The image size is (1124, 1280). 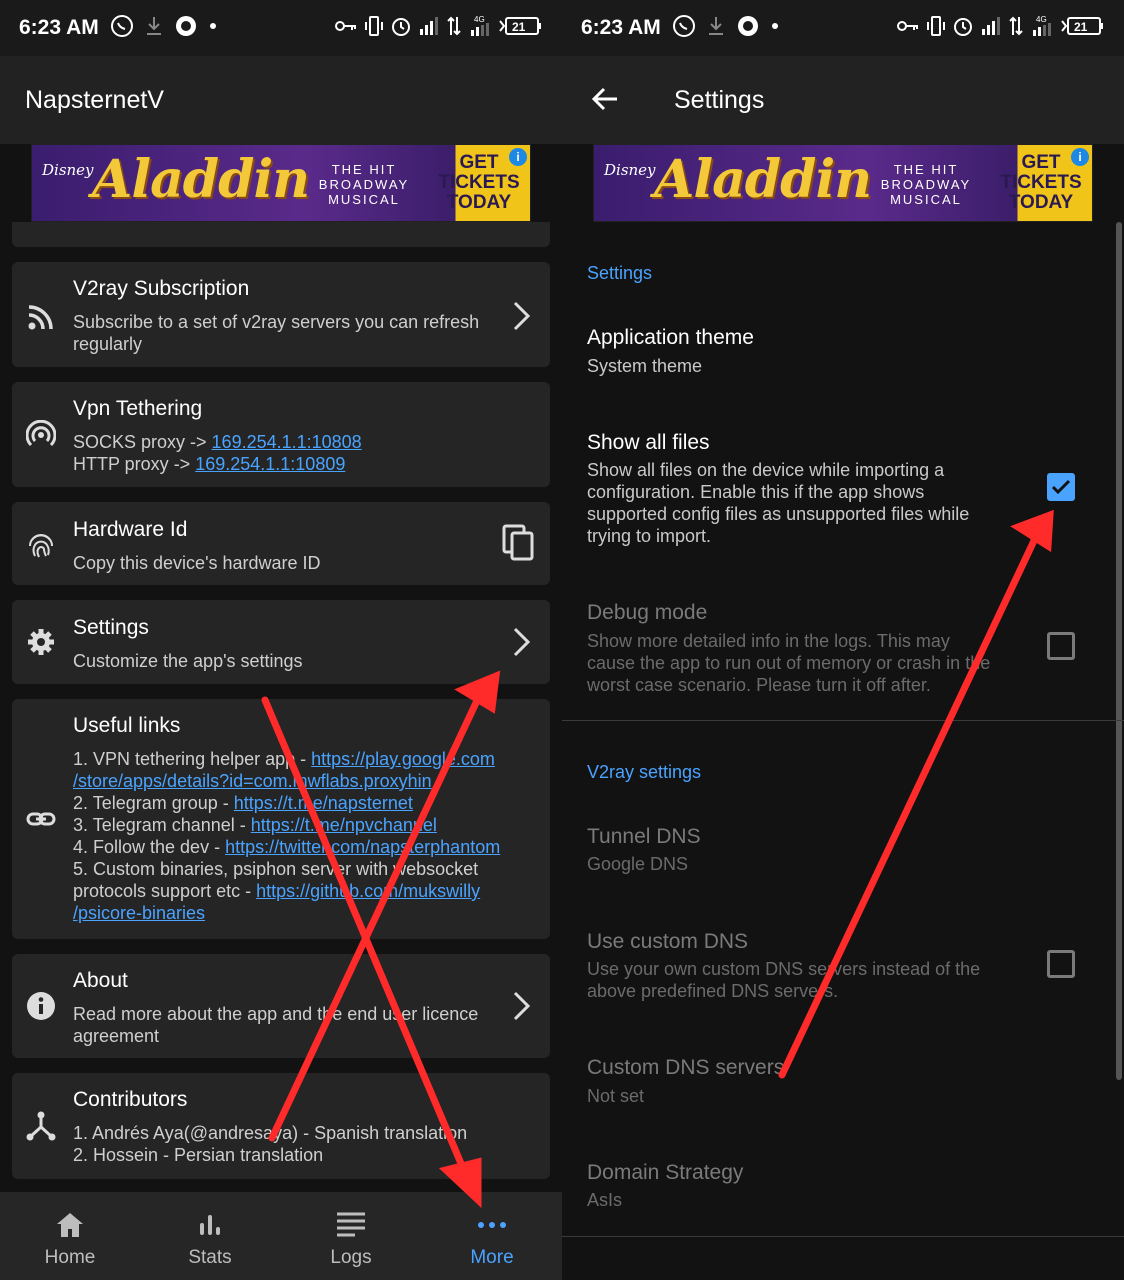 What do you see at coordinates (41, 819) in the screenshot?
I see `link-icon` at bounding box center [41, 819].